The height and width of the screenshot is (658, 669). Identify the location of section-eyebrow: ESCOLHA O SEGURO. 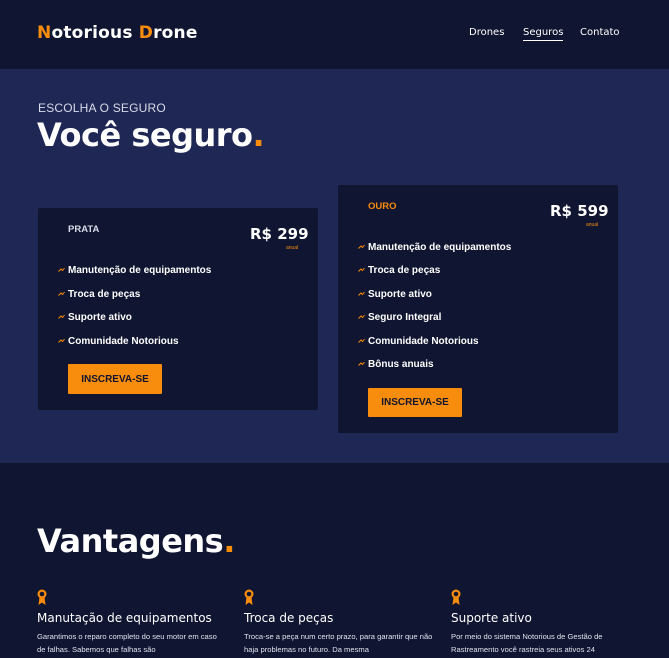
(102, 108).